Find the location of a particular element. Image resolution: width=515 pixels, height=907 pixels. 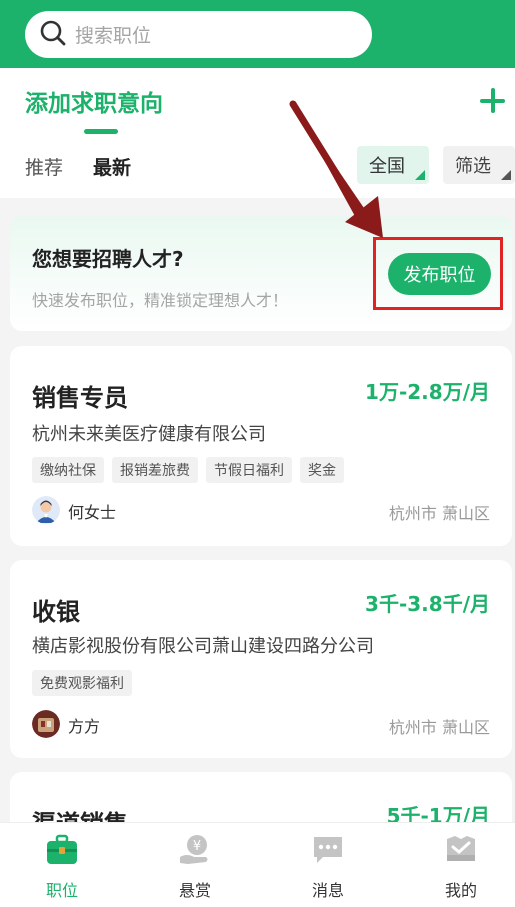

tab-profile-label: 我的 is located at coordinates (460, 890).